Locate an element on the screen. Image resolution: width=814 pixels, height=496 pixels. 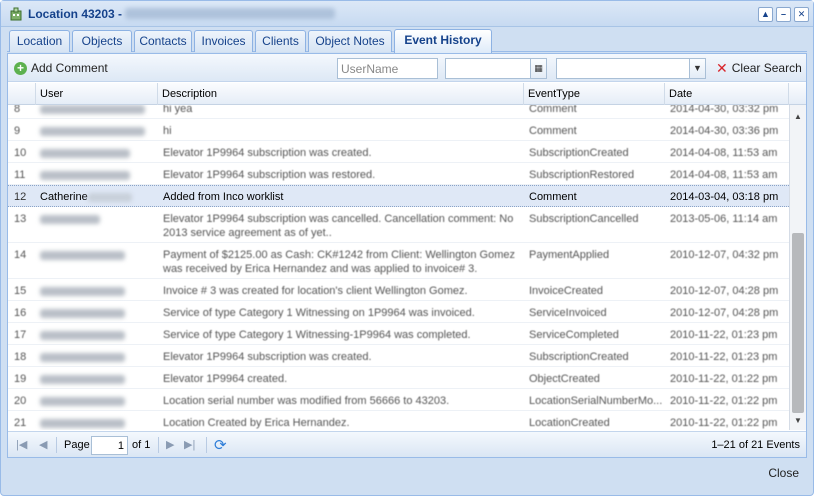
close-button: Close is located at coordinates (783, 473).